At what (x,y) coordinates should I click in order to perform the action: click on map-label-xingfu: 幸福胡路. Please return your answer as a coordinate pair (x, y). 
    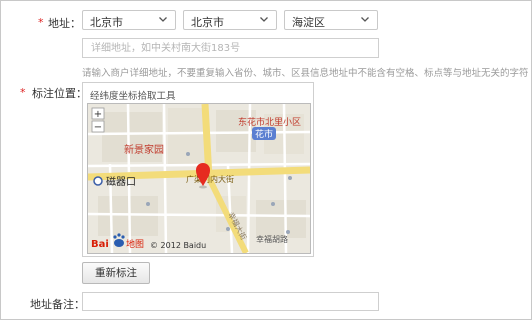
    Looking at the image, I should click on (272, 239).